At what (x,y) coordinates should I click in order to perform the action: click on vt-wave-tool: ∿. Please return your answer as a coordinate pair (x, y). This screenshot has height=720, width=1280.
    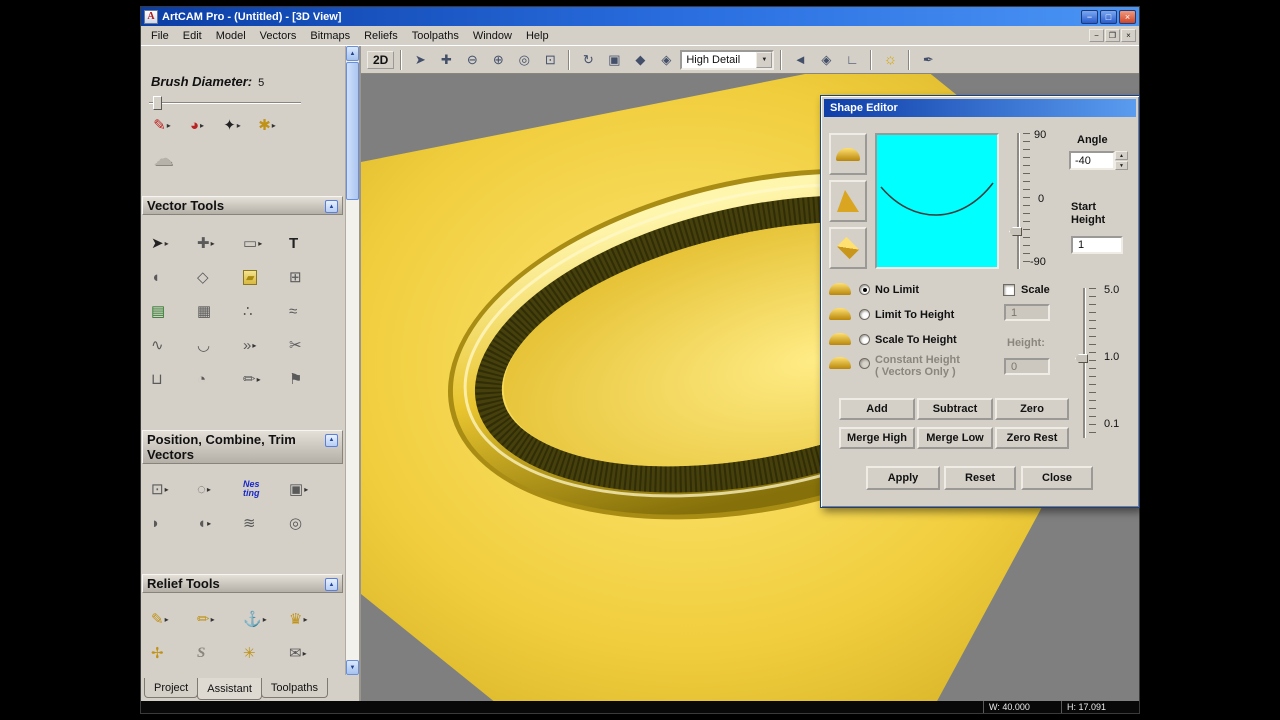
    Looking at the image, I should click on (170, 345).